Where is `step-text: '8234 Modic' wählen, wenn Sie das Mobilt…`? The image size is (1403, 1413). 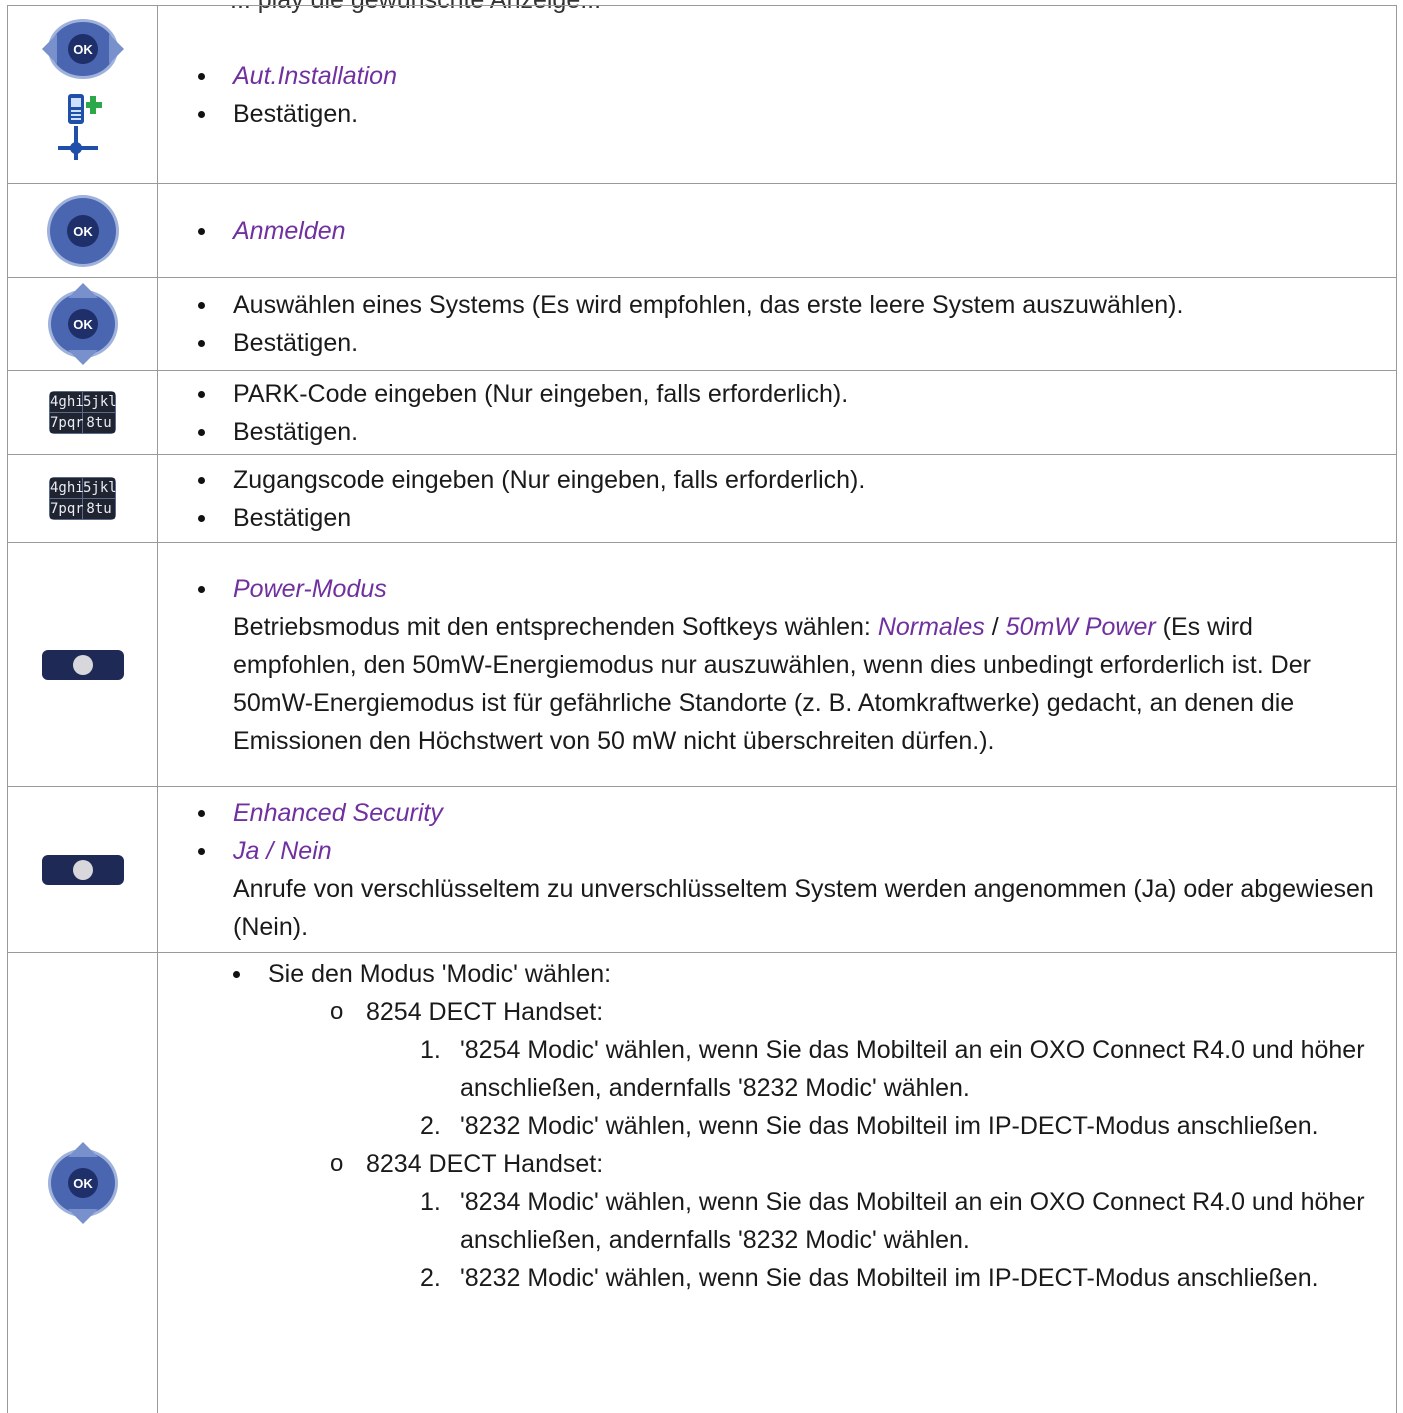 step-text: '8234 Modic' wählen, wenn Sie das Mobilt… is located at coordinates (912, 1221).